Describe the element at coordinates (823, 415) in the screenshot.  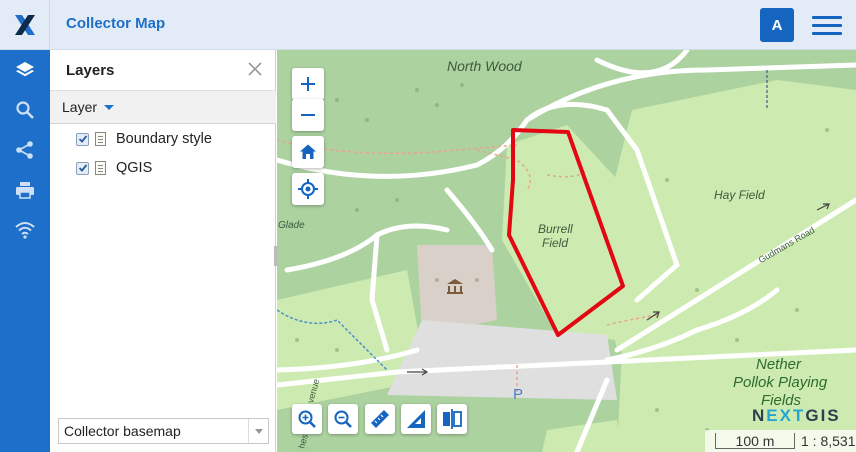
I see `brand-suffix: GIS` at that location.